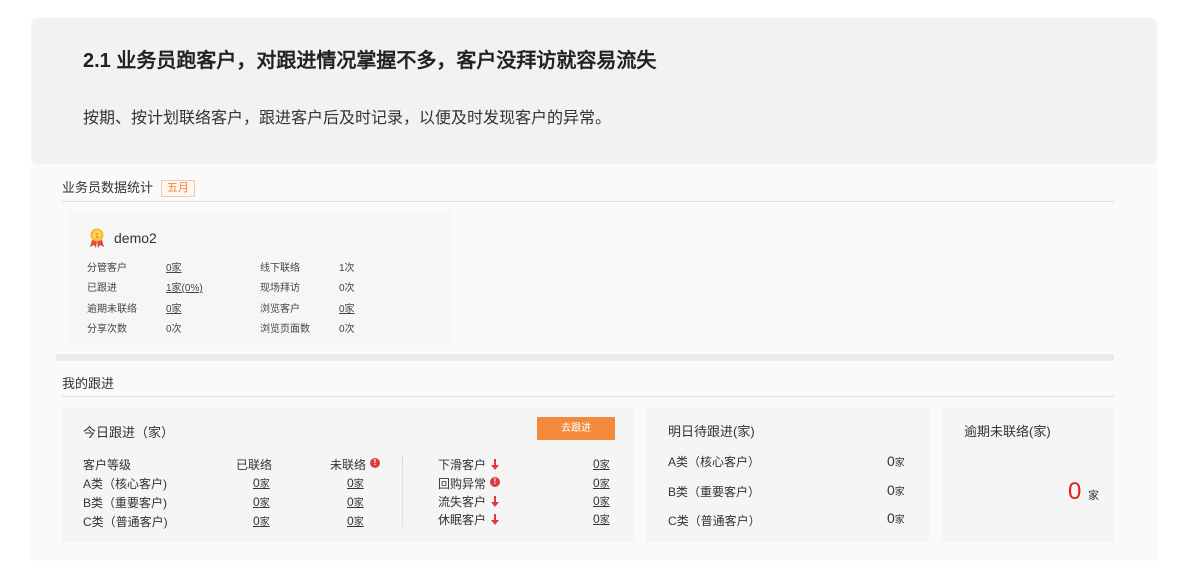 The height and width of the screenshot is (561, 1201). Describe the element at coordinates (896, 518) in the screenshot. I see `tomorrow-c-count: 0家` at that location.